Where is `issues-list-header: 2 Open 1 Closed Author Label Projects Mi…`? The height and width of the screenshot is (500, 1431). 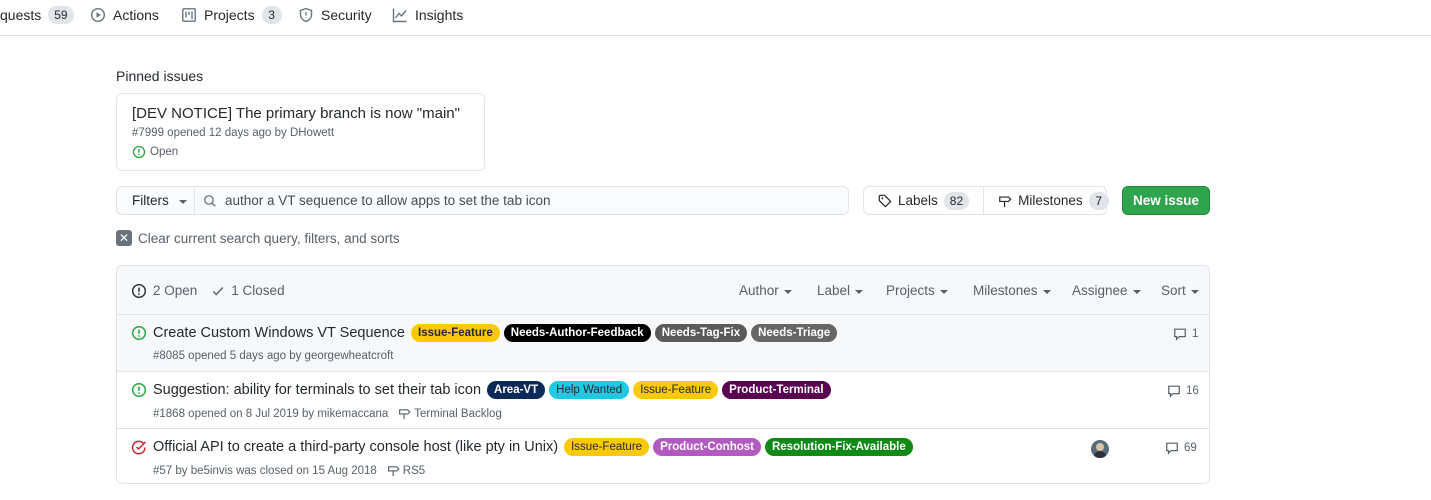 issues-list-header: 2 Open 1 Closed Author Label Projects Mi… is located at coordinates (663, 290).